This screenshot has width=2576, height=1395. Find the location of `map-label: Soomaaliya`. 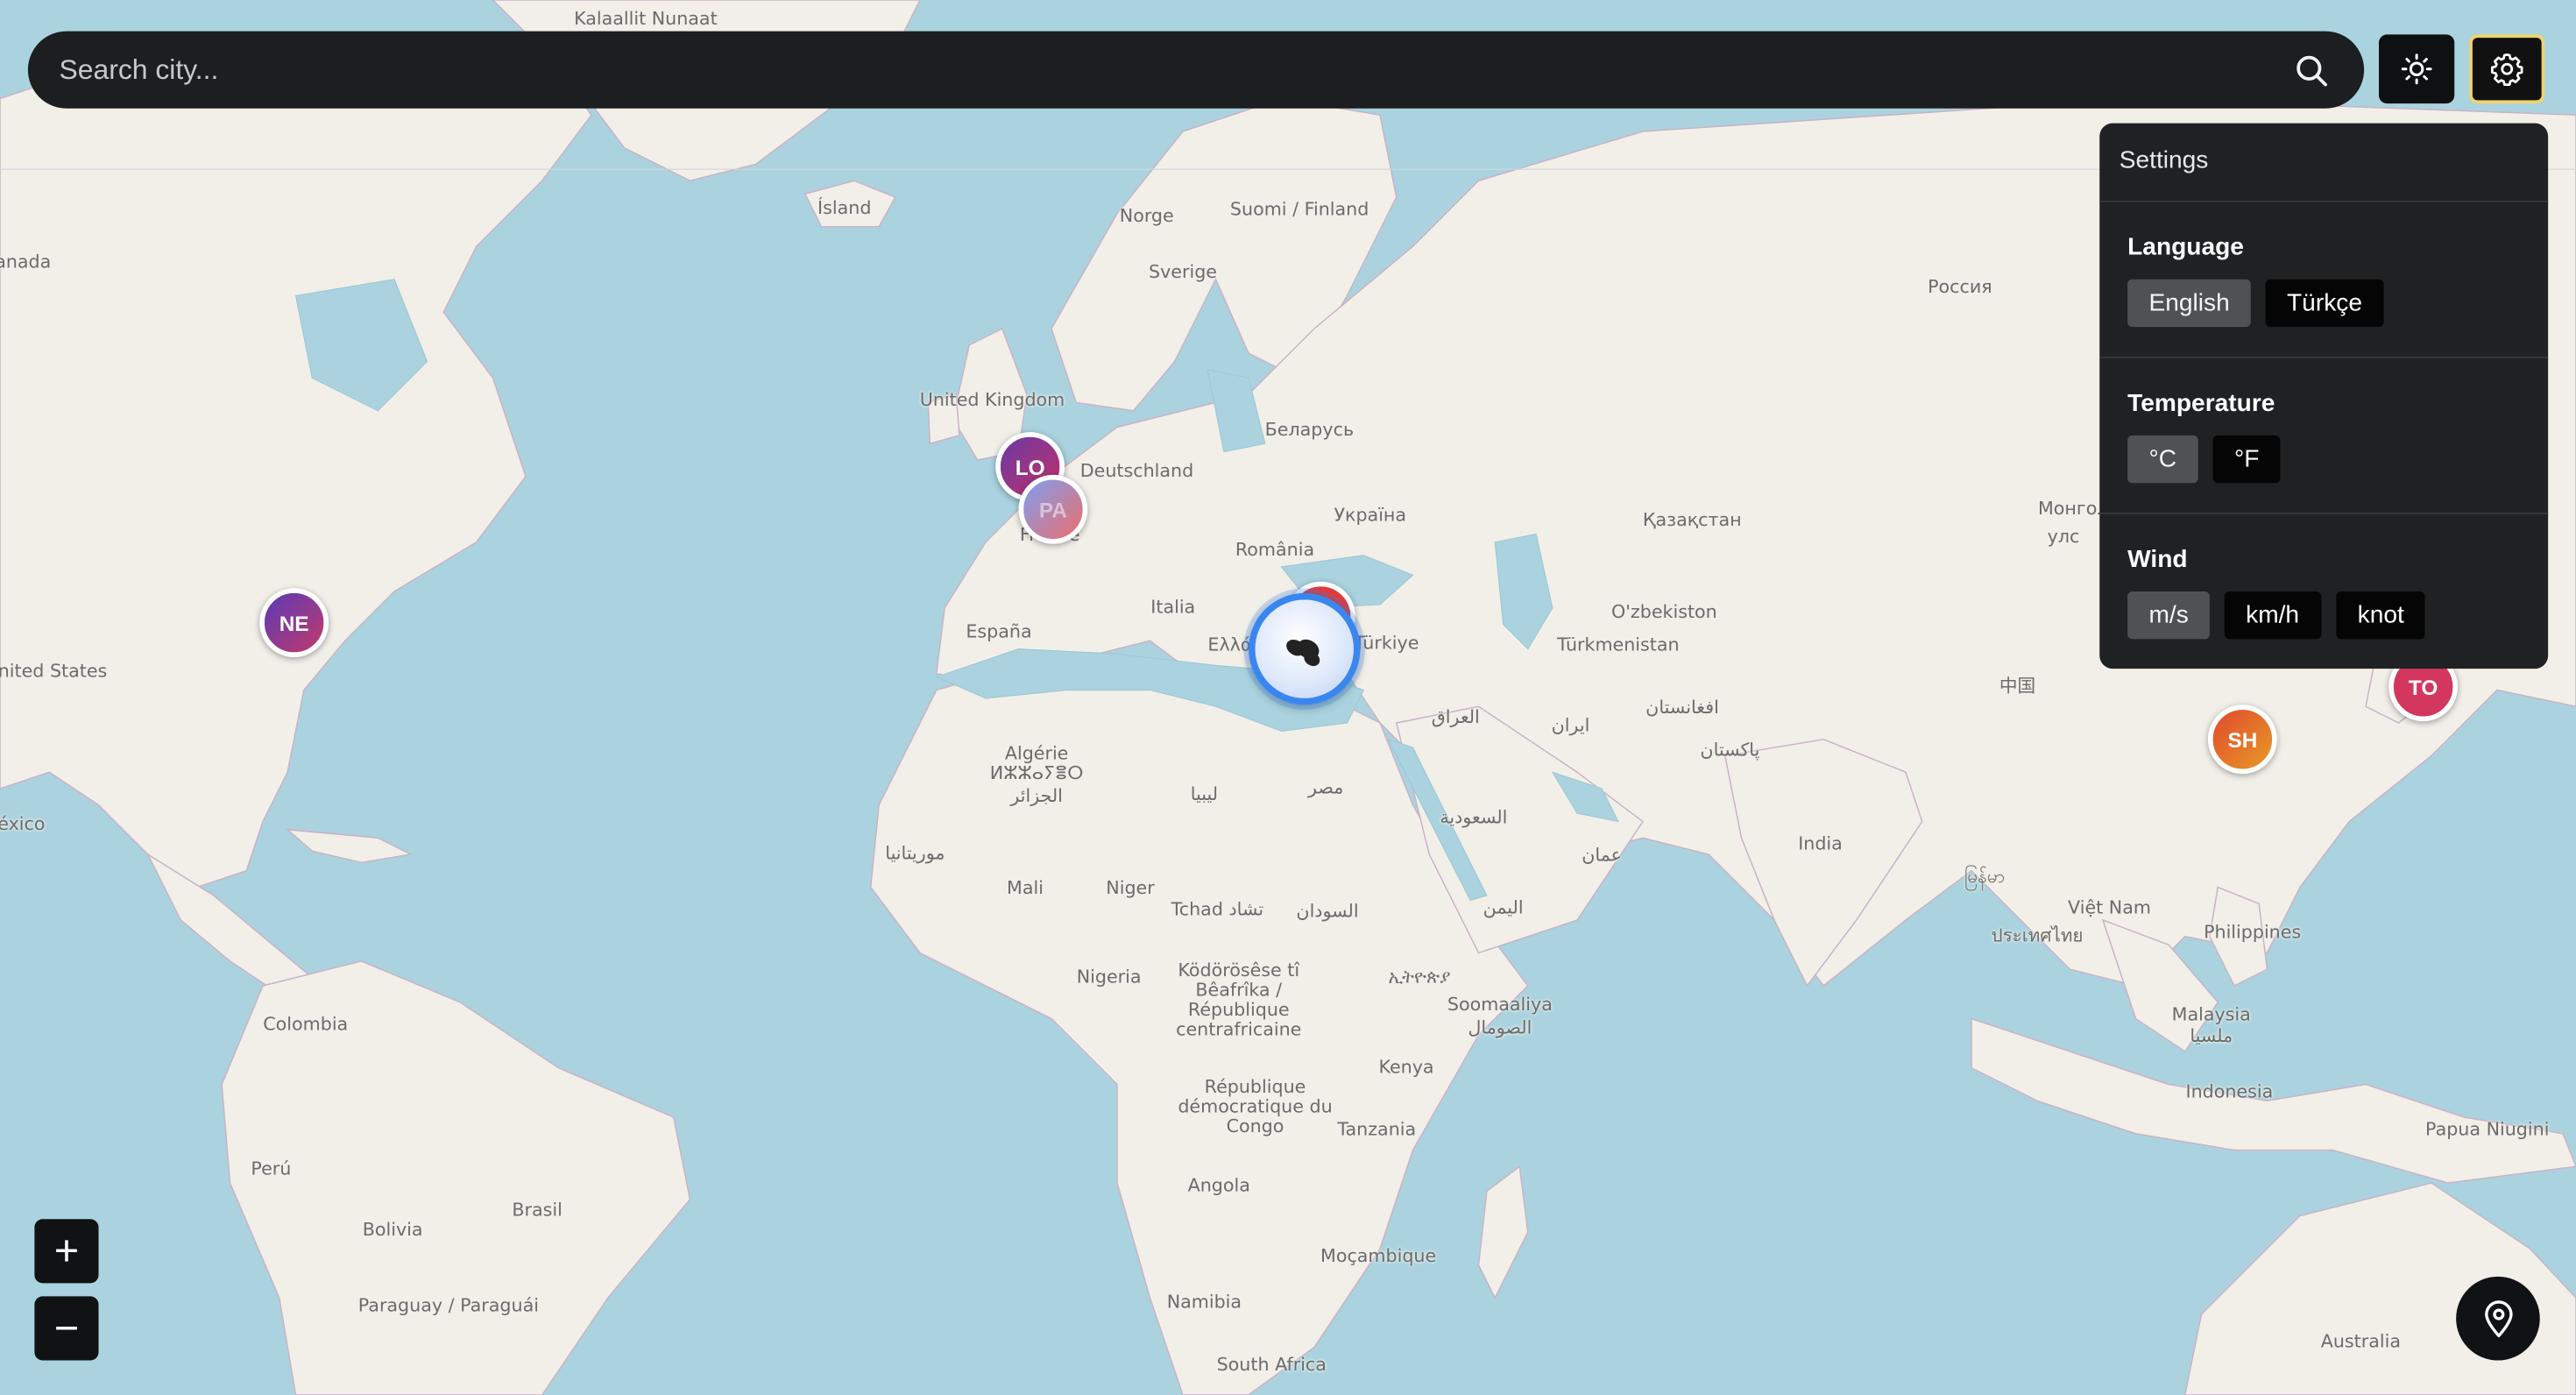

map-label: Soomaaliya is located at coordinates (1500, 1005).